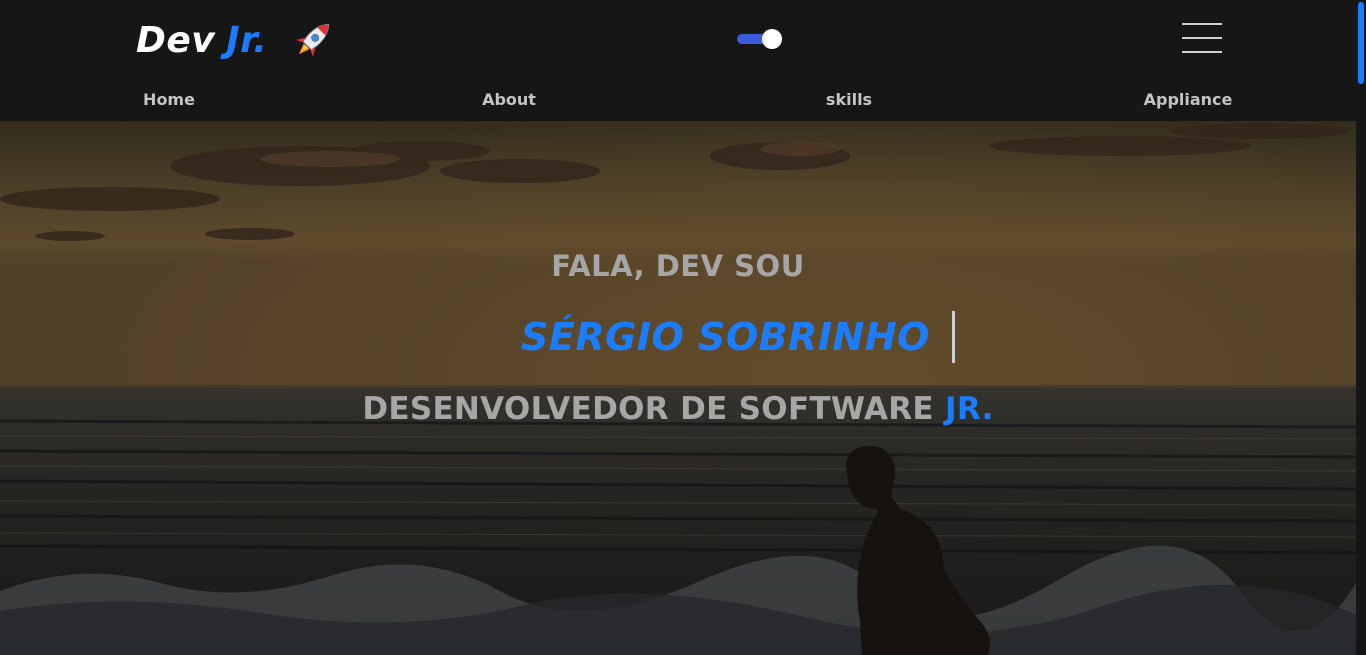 The image size is (1366, 655). What do you see at coordinates (683, 100) in the screenshot?
I see `main-nav: Home About skills Appliance` at bounding box center [683, 100].